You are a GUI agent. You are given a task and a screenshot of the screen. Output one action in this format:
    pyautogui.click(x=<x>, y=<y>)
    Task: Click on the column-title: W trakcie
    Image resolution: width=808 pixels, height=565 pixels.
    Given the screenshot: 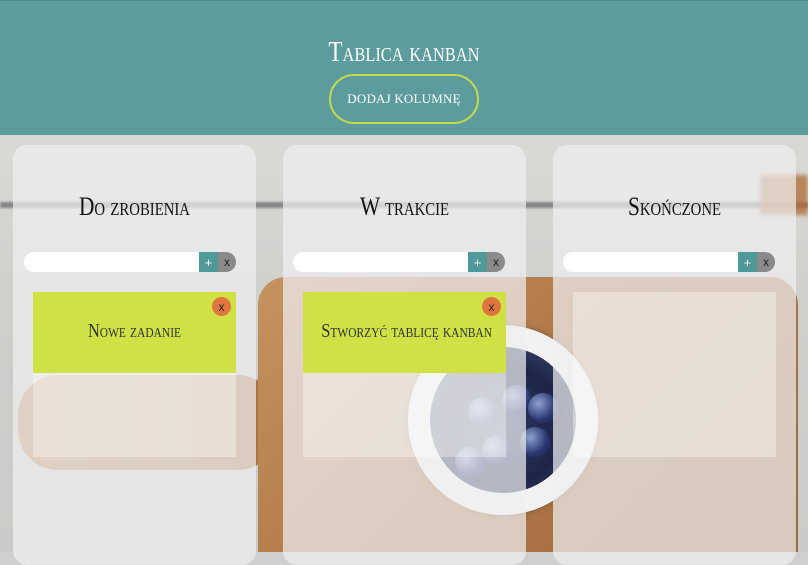 What is the action you would take?
    pyautogui.click(x=404, y=206)
    